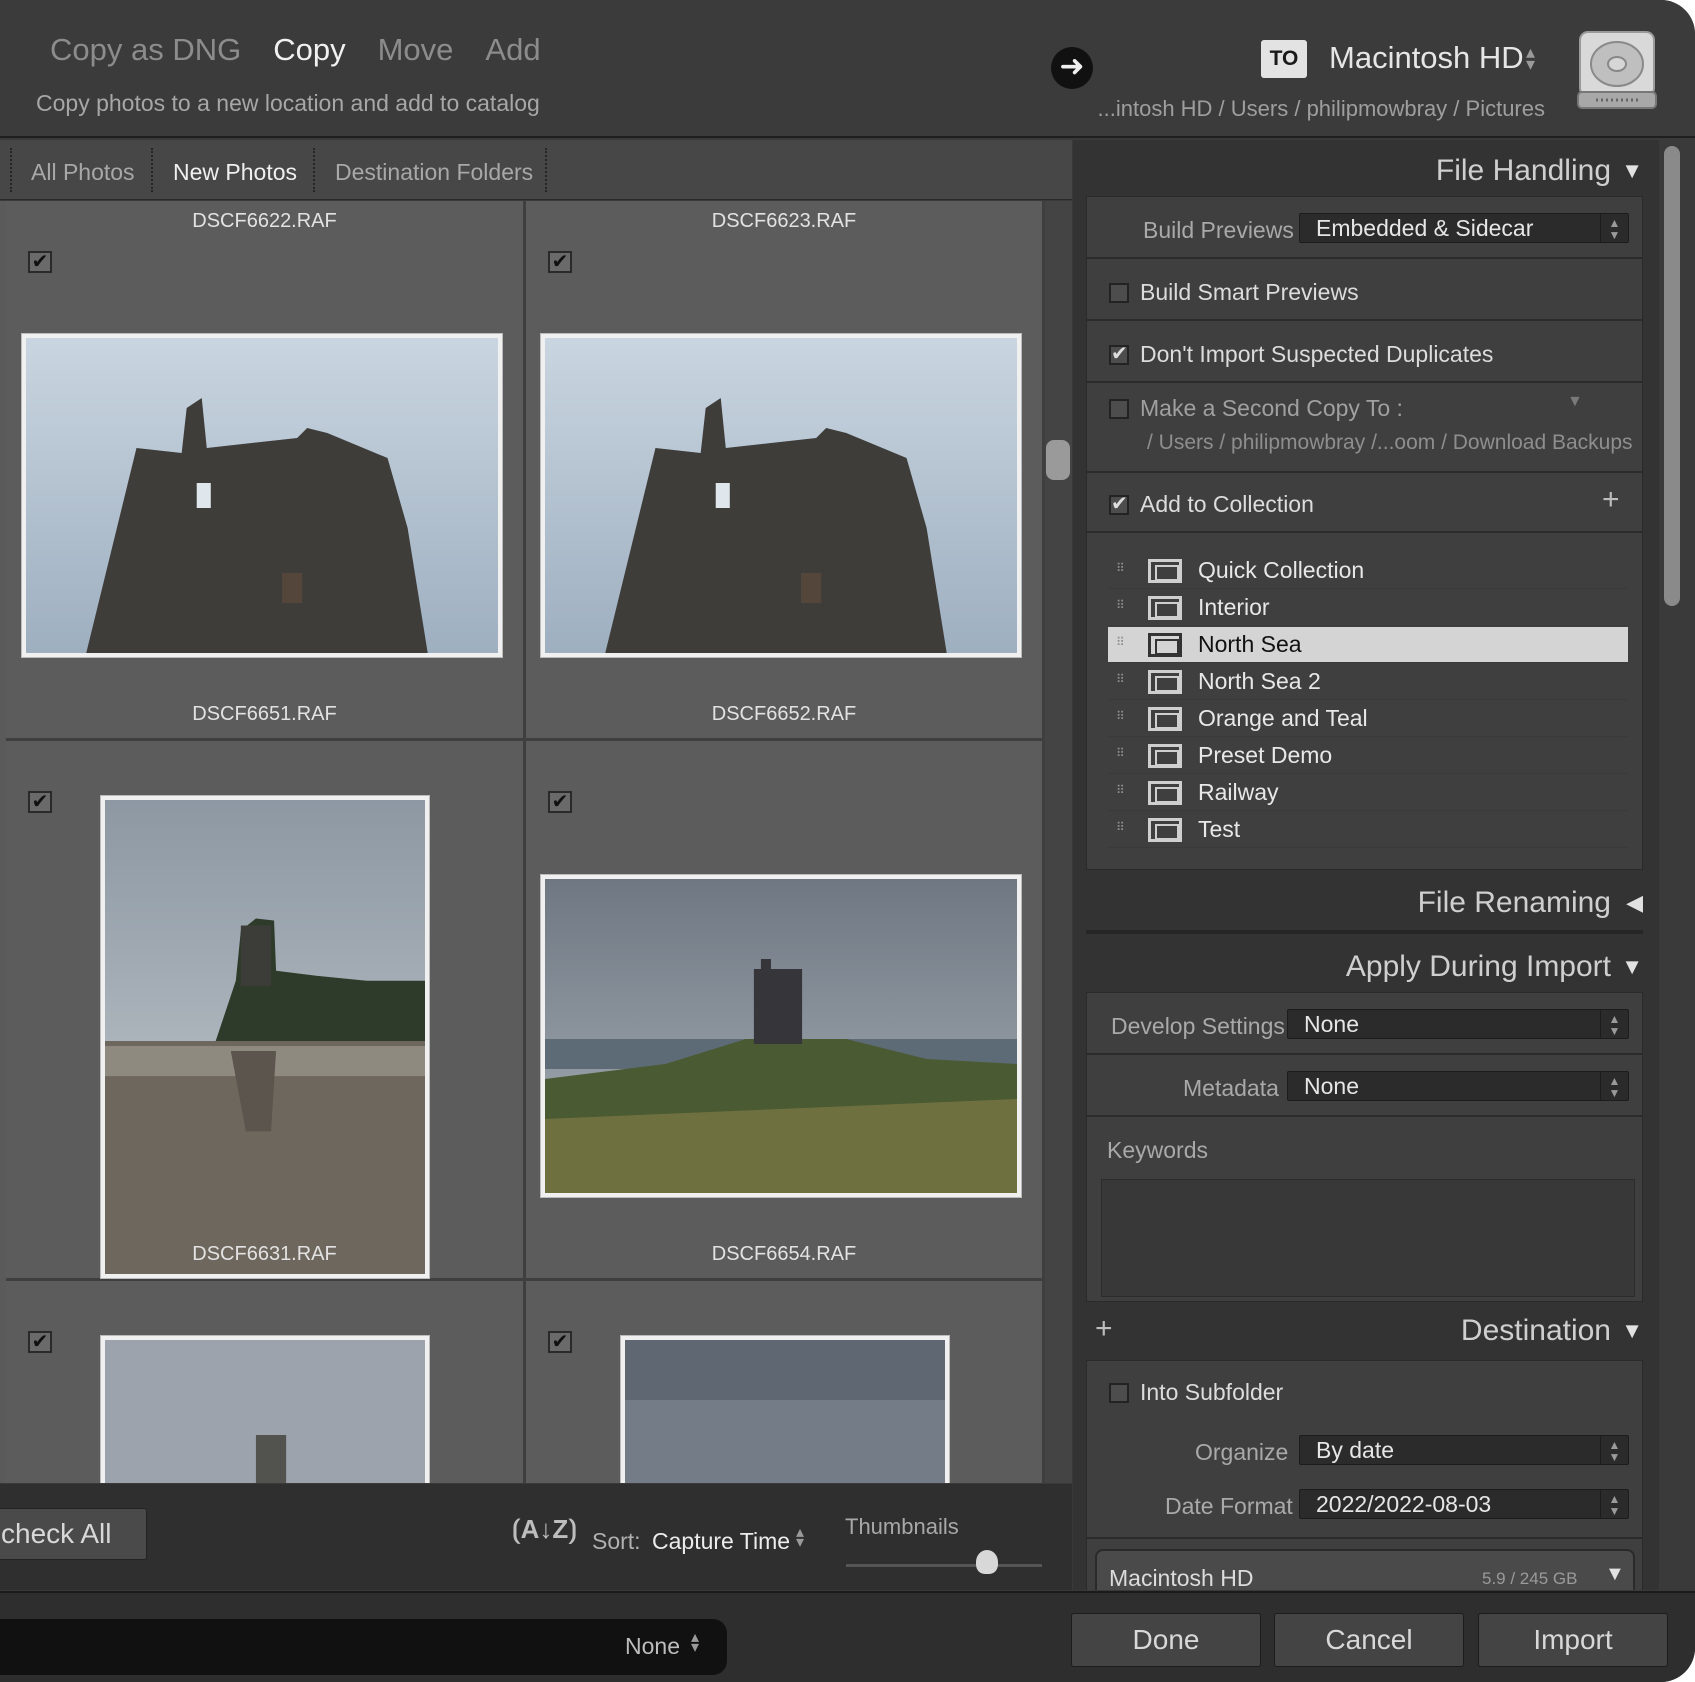 The image size is (1695, 1682). What do you see at coordinates (1331, 1024) in the screenshot?
I see `develop-settings-value: None` at bounding box center [1331, 1024].